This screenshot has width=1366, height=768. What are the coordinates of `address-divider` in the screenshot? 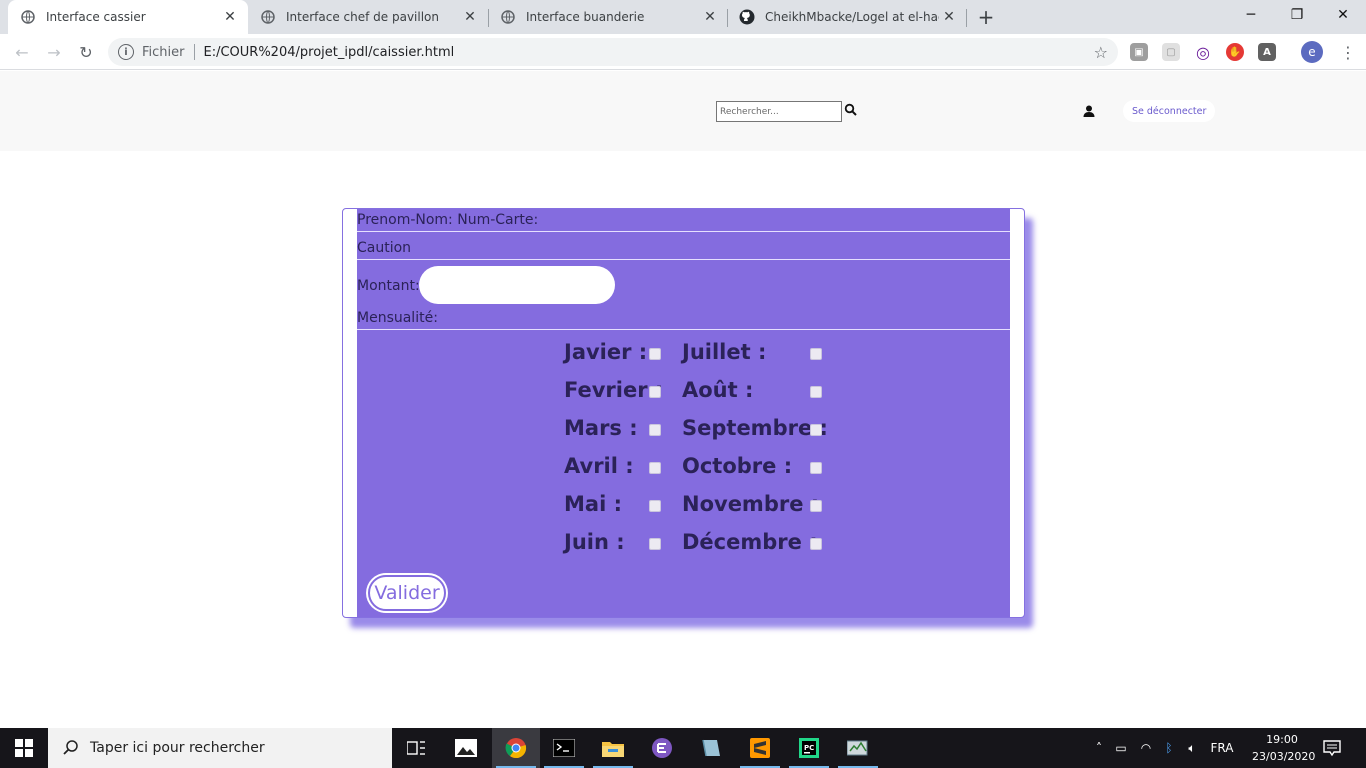 It's located at (194, 52).